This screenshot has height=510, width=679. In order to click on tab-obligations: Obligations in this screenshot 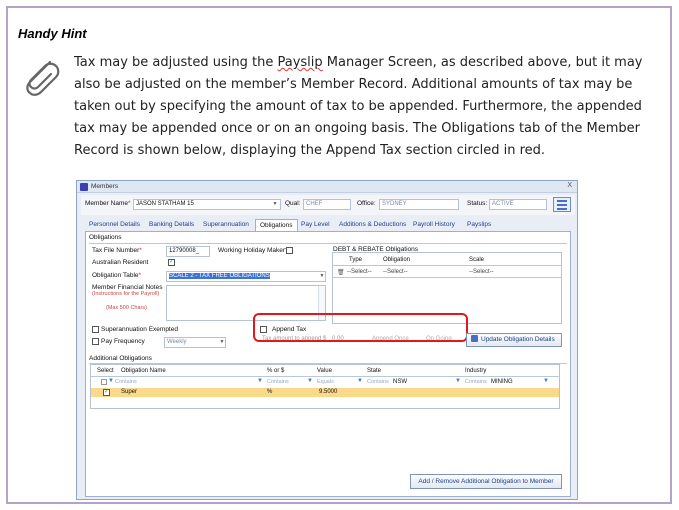, I will do `click(276, 225)`.